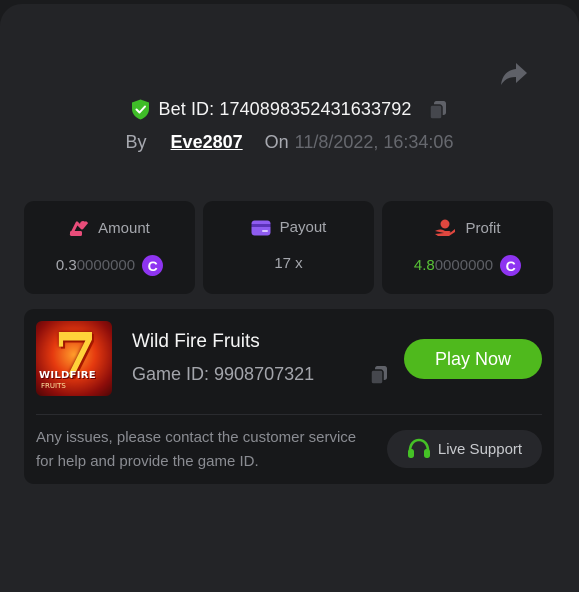 This screenshot has width=579, height=592. I want to click on amount-value-decimals: 0000000, so click(106, 265).